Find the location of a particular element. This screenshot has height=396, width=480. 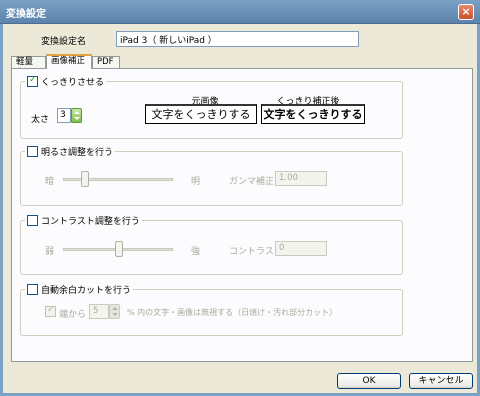

thickness-input: 3 is located at coordinates (64, 115).